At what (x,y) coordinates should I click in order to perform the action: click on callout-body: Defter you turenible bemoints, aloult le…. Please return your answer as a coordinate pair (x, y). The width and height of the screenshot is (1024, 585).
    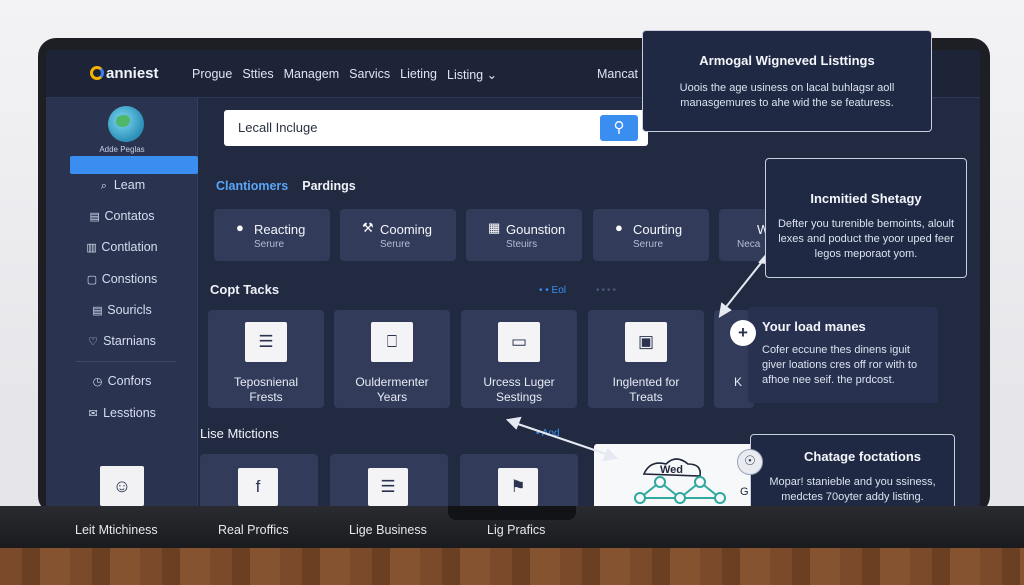
    Looking at the image, I should click on (866, 239).